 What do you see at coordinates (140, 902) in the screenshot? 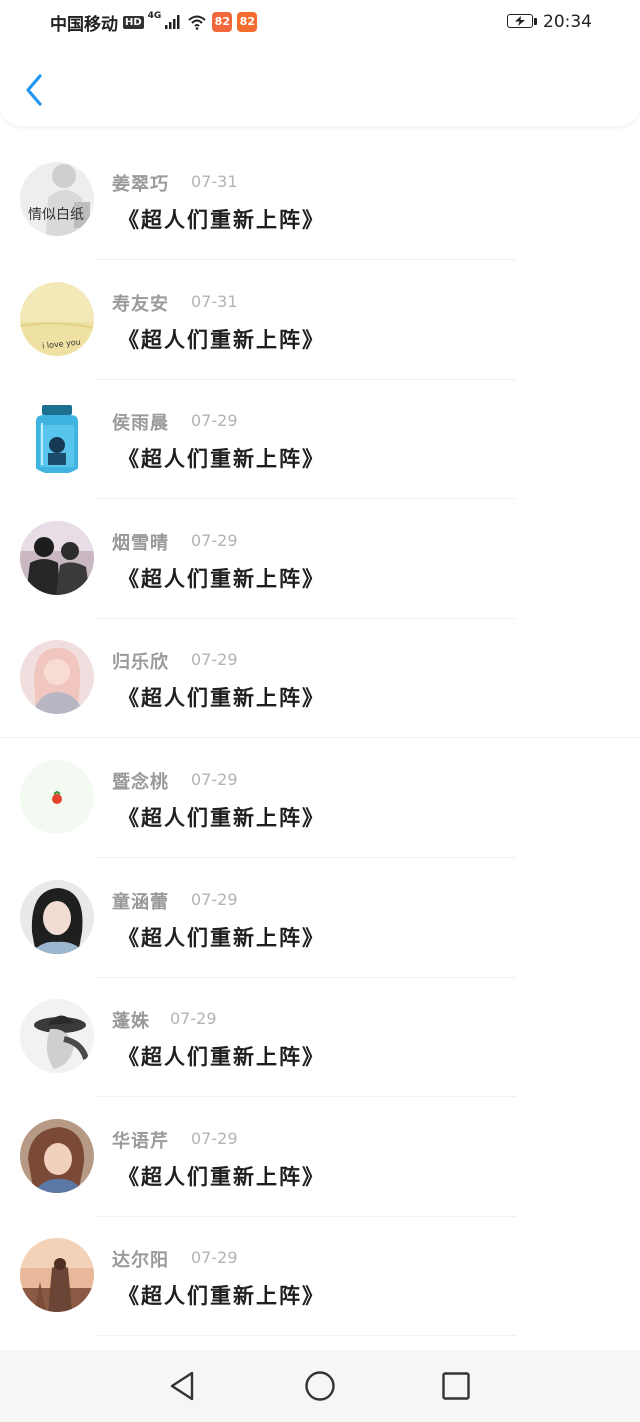
I see `comment-author: 童涵蕾` at bounding box center [140, 902].